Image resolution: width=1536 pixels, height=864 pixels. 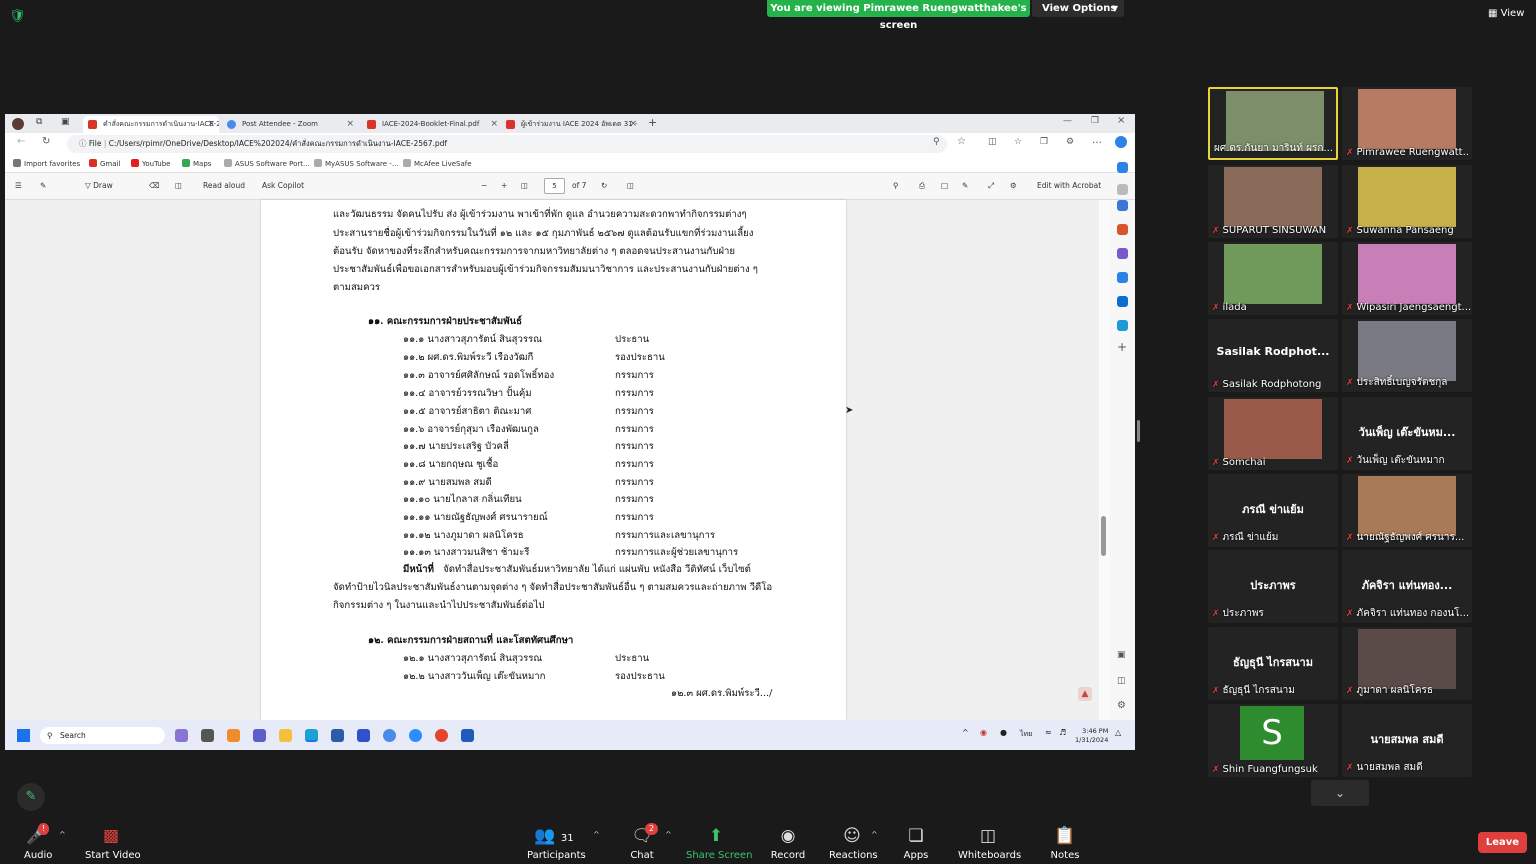 I want to click on edit-with-acrobat-button: Edit with Acrobat, so click(x=1069, y=185).